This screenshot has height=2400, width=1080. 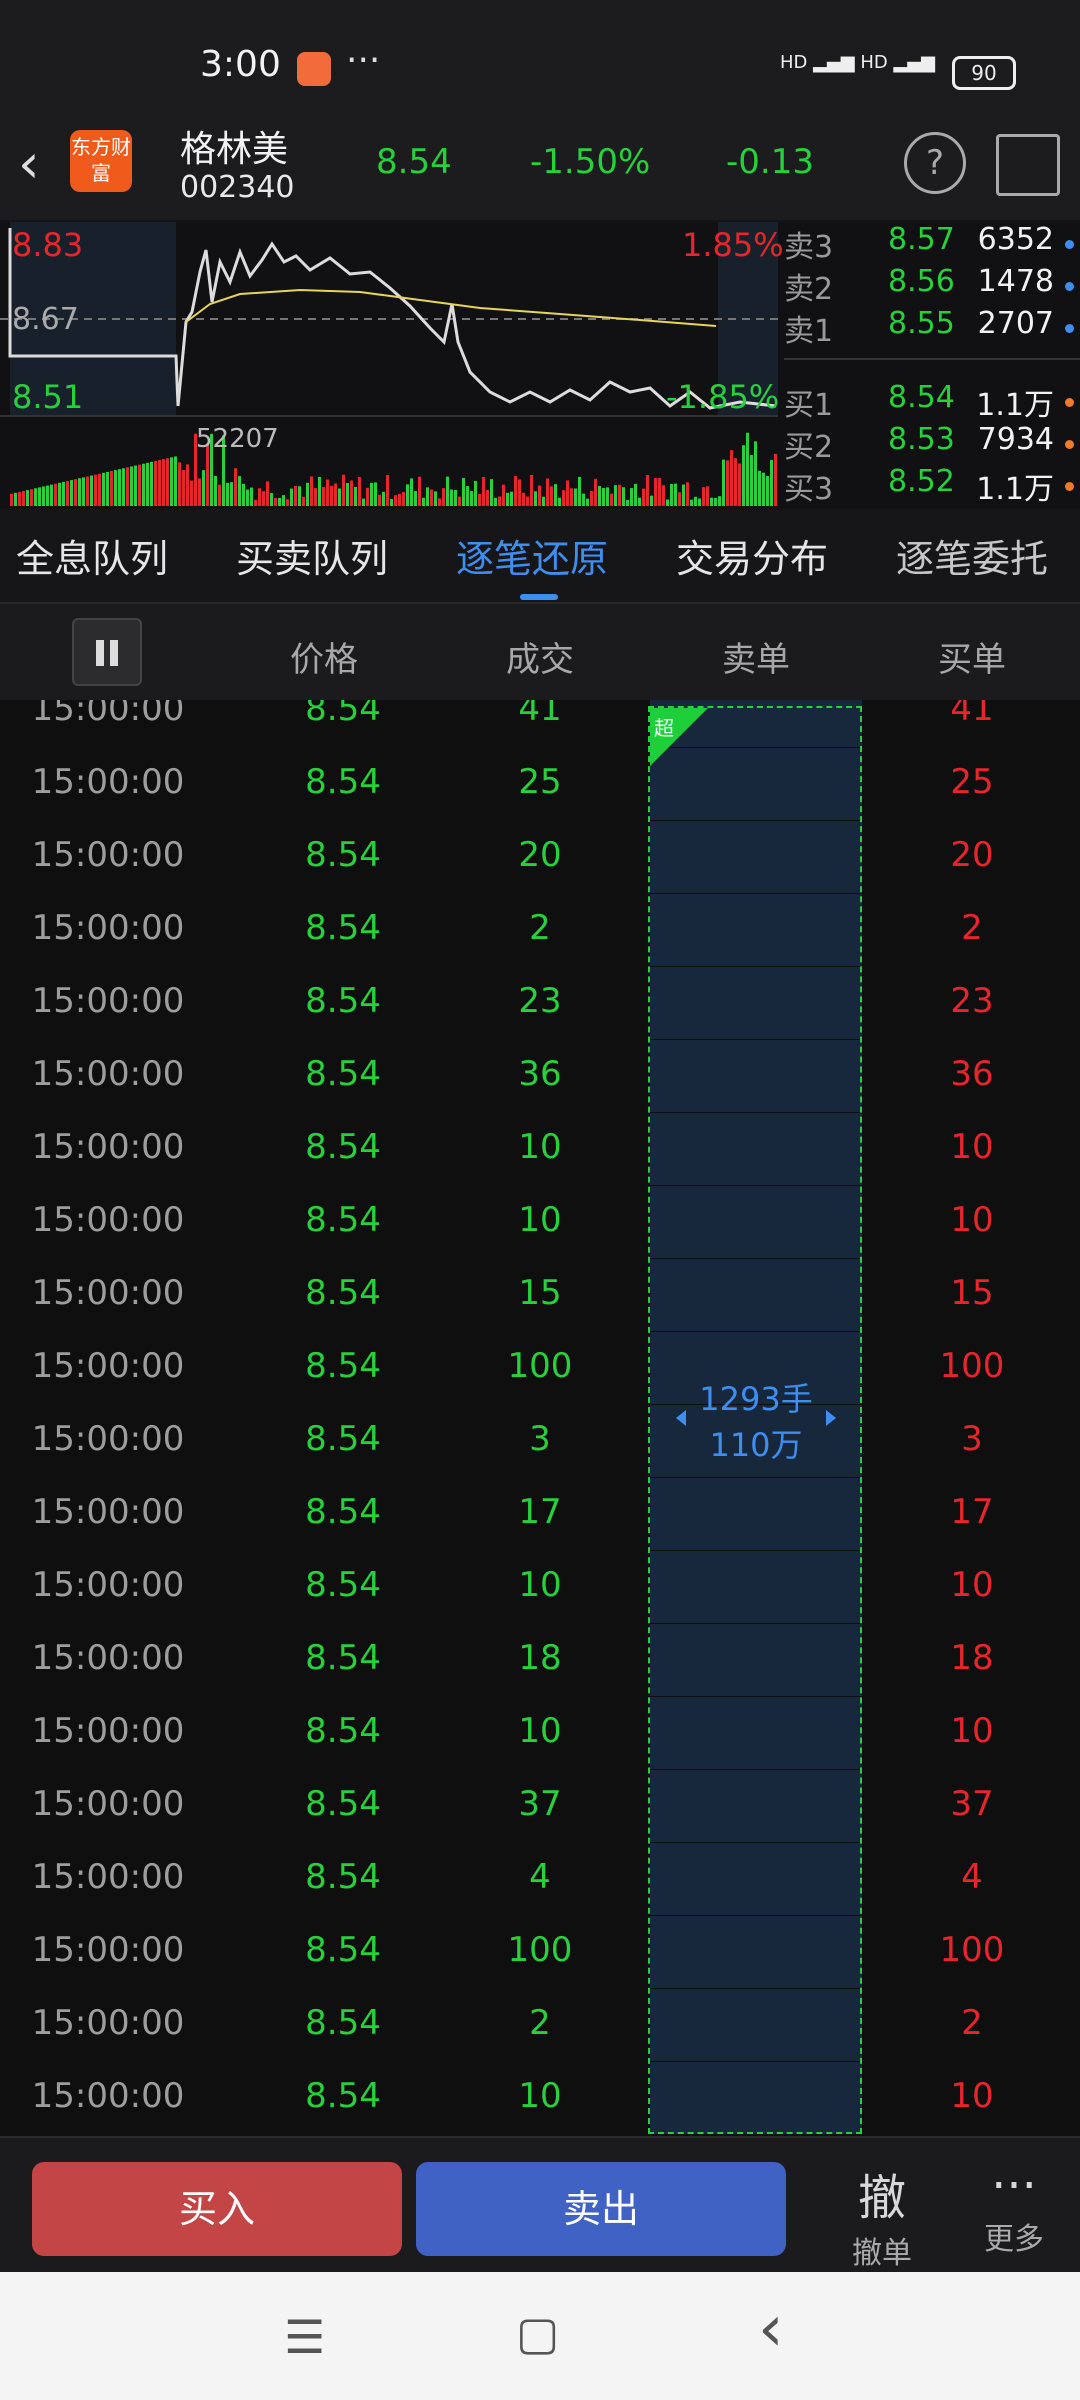 I want to click on tab-full-queue: 全息队列, so click(x=92, y=555).